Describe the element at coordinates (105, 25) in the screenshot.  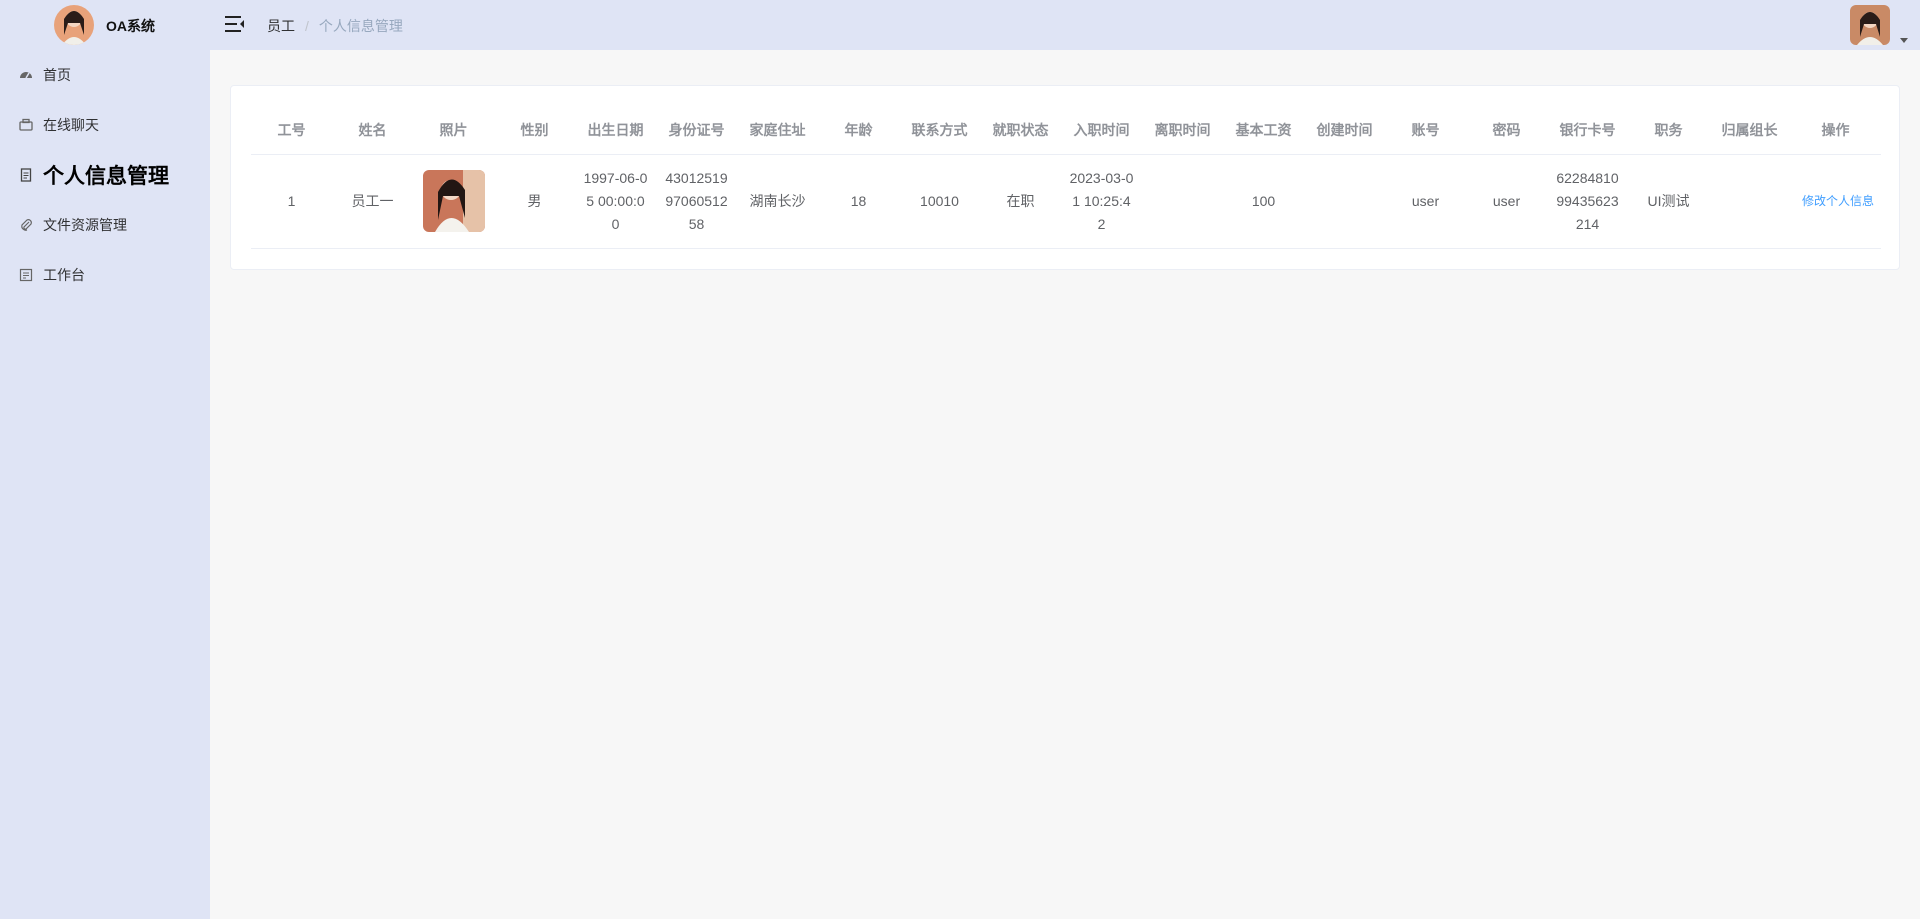
I see `brand: OA系统` at that location.